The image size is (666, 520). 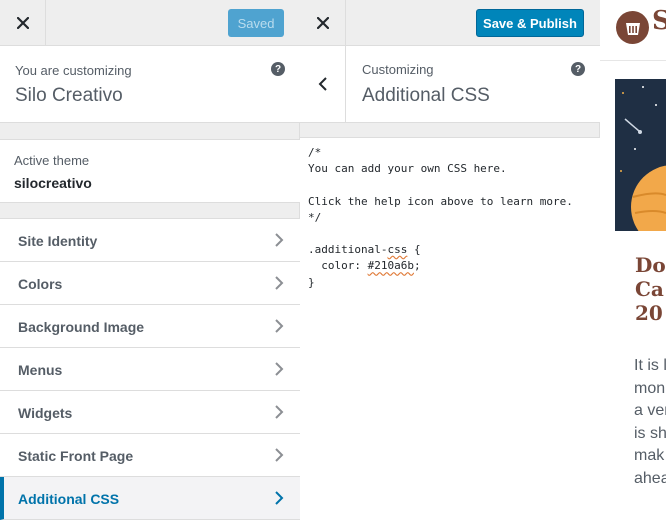 I want to click on code-text: color:, so click(x=338, y=266).